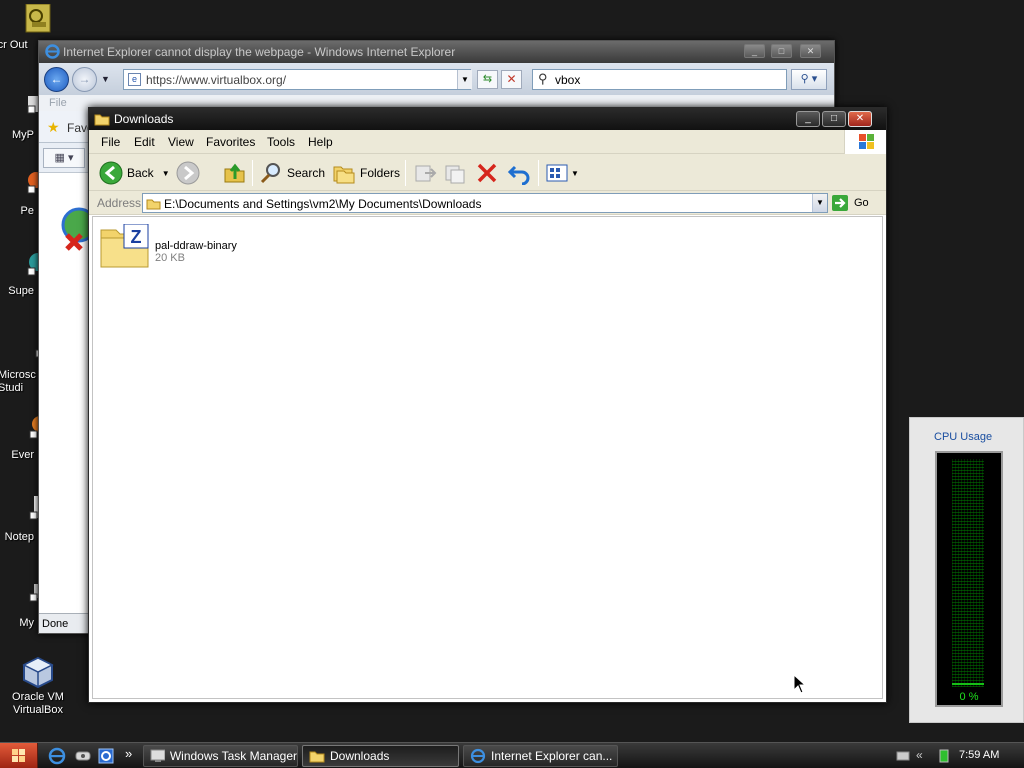  I want to click on quicklaunch-tool-icon, so click(83, 757).